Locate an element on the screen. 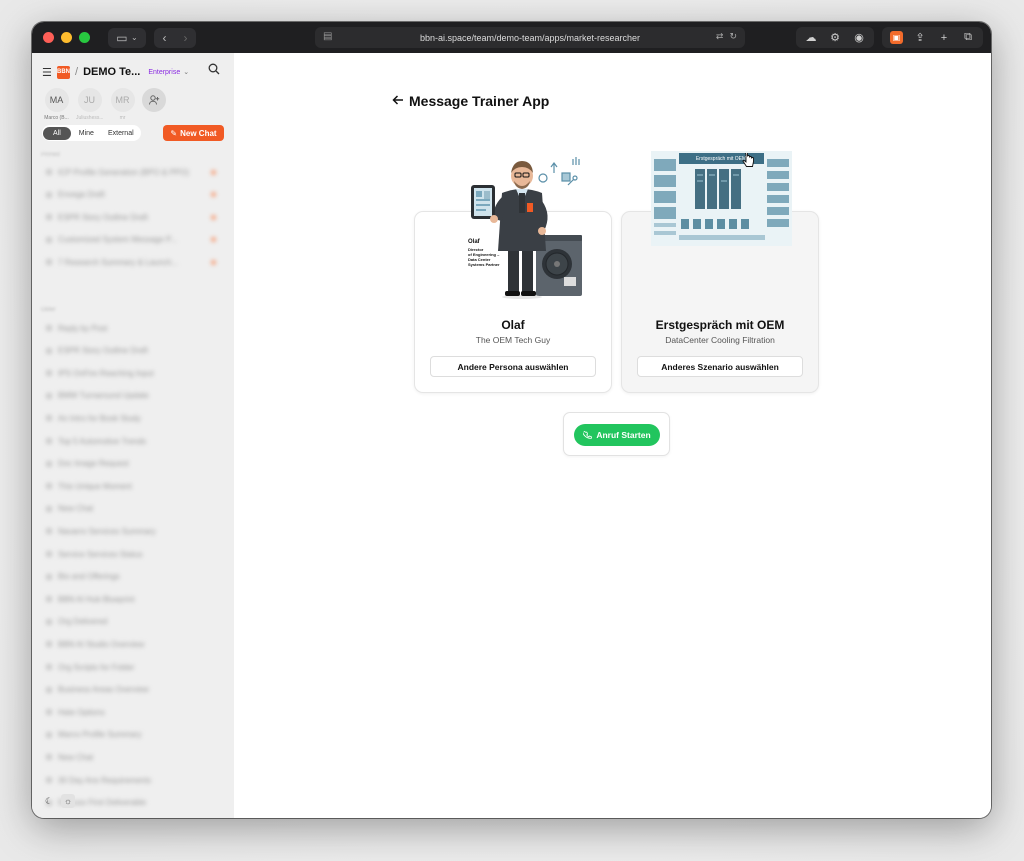  start-call-button: Anruf Starten is located at coordinates (617, 435).